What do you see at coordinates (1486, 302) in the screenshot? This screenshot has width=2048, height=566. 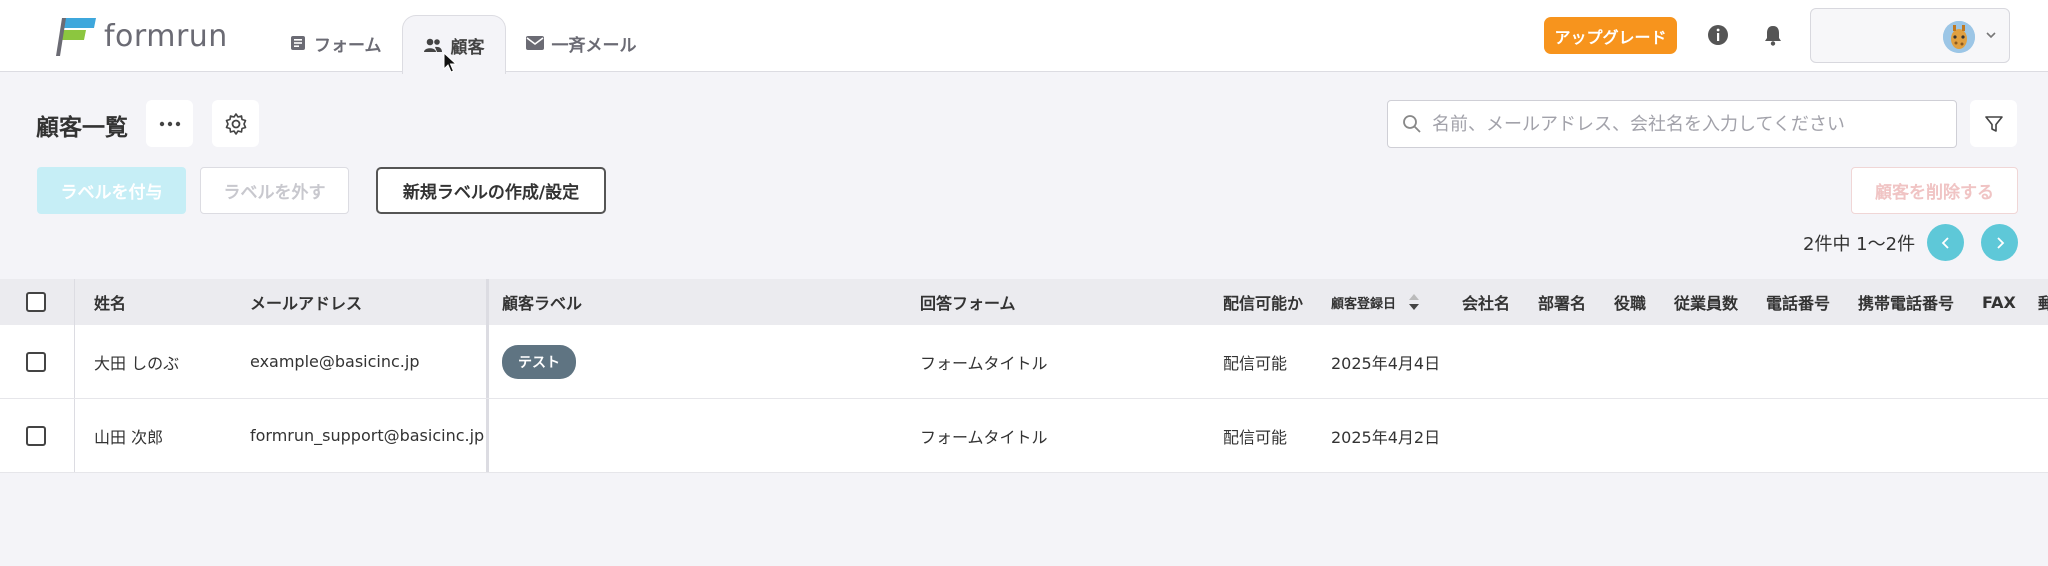 I see `col-company: 会社名` at bounding box center [1486, 302].